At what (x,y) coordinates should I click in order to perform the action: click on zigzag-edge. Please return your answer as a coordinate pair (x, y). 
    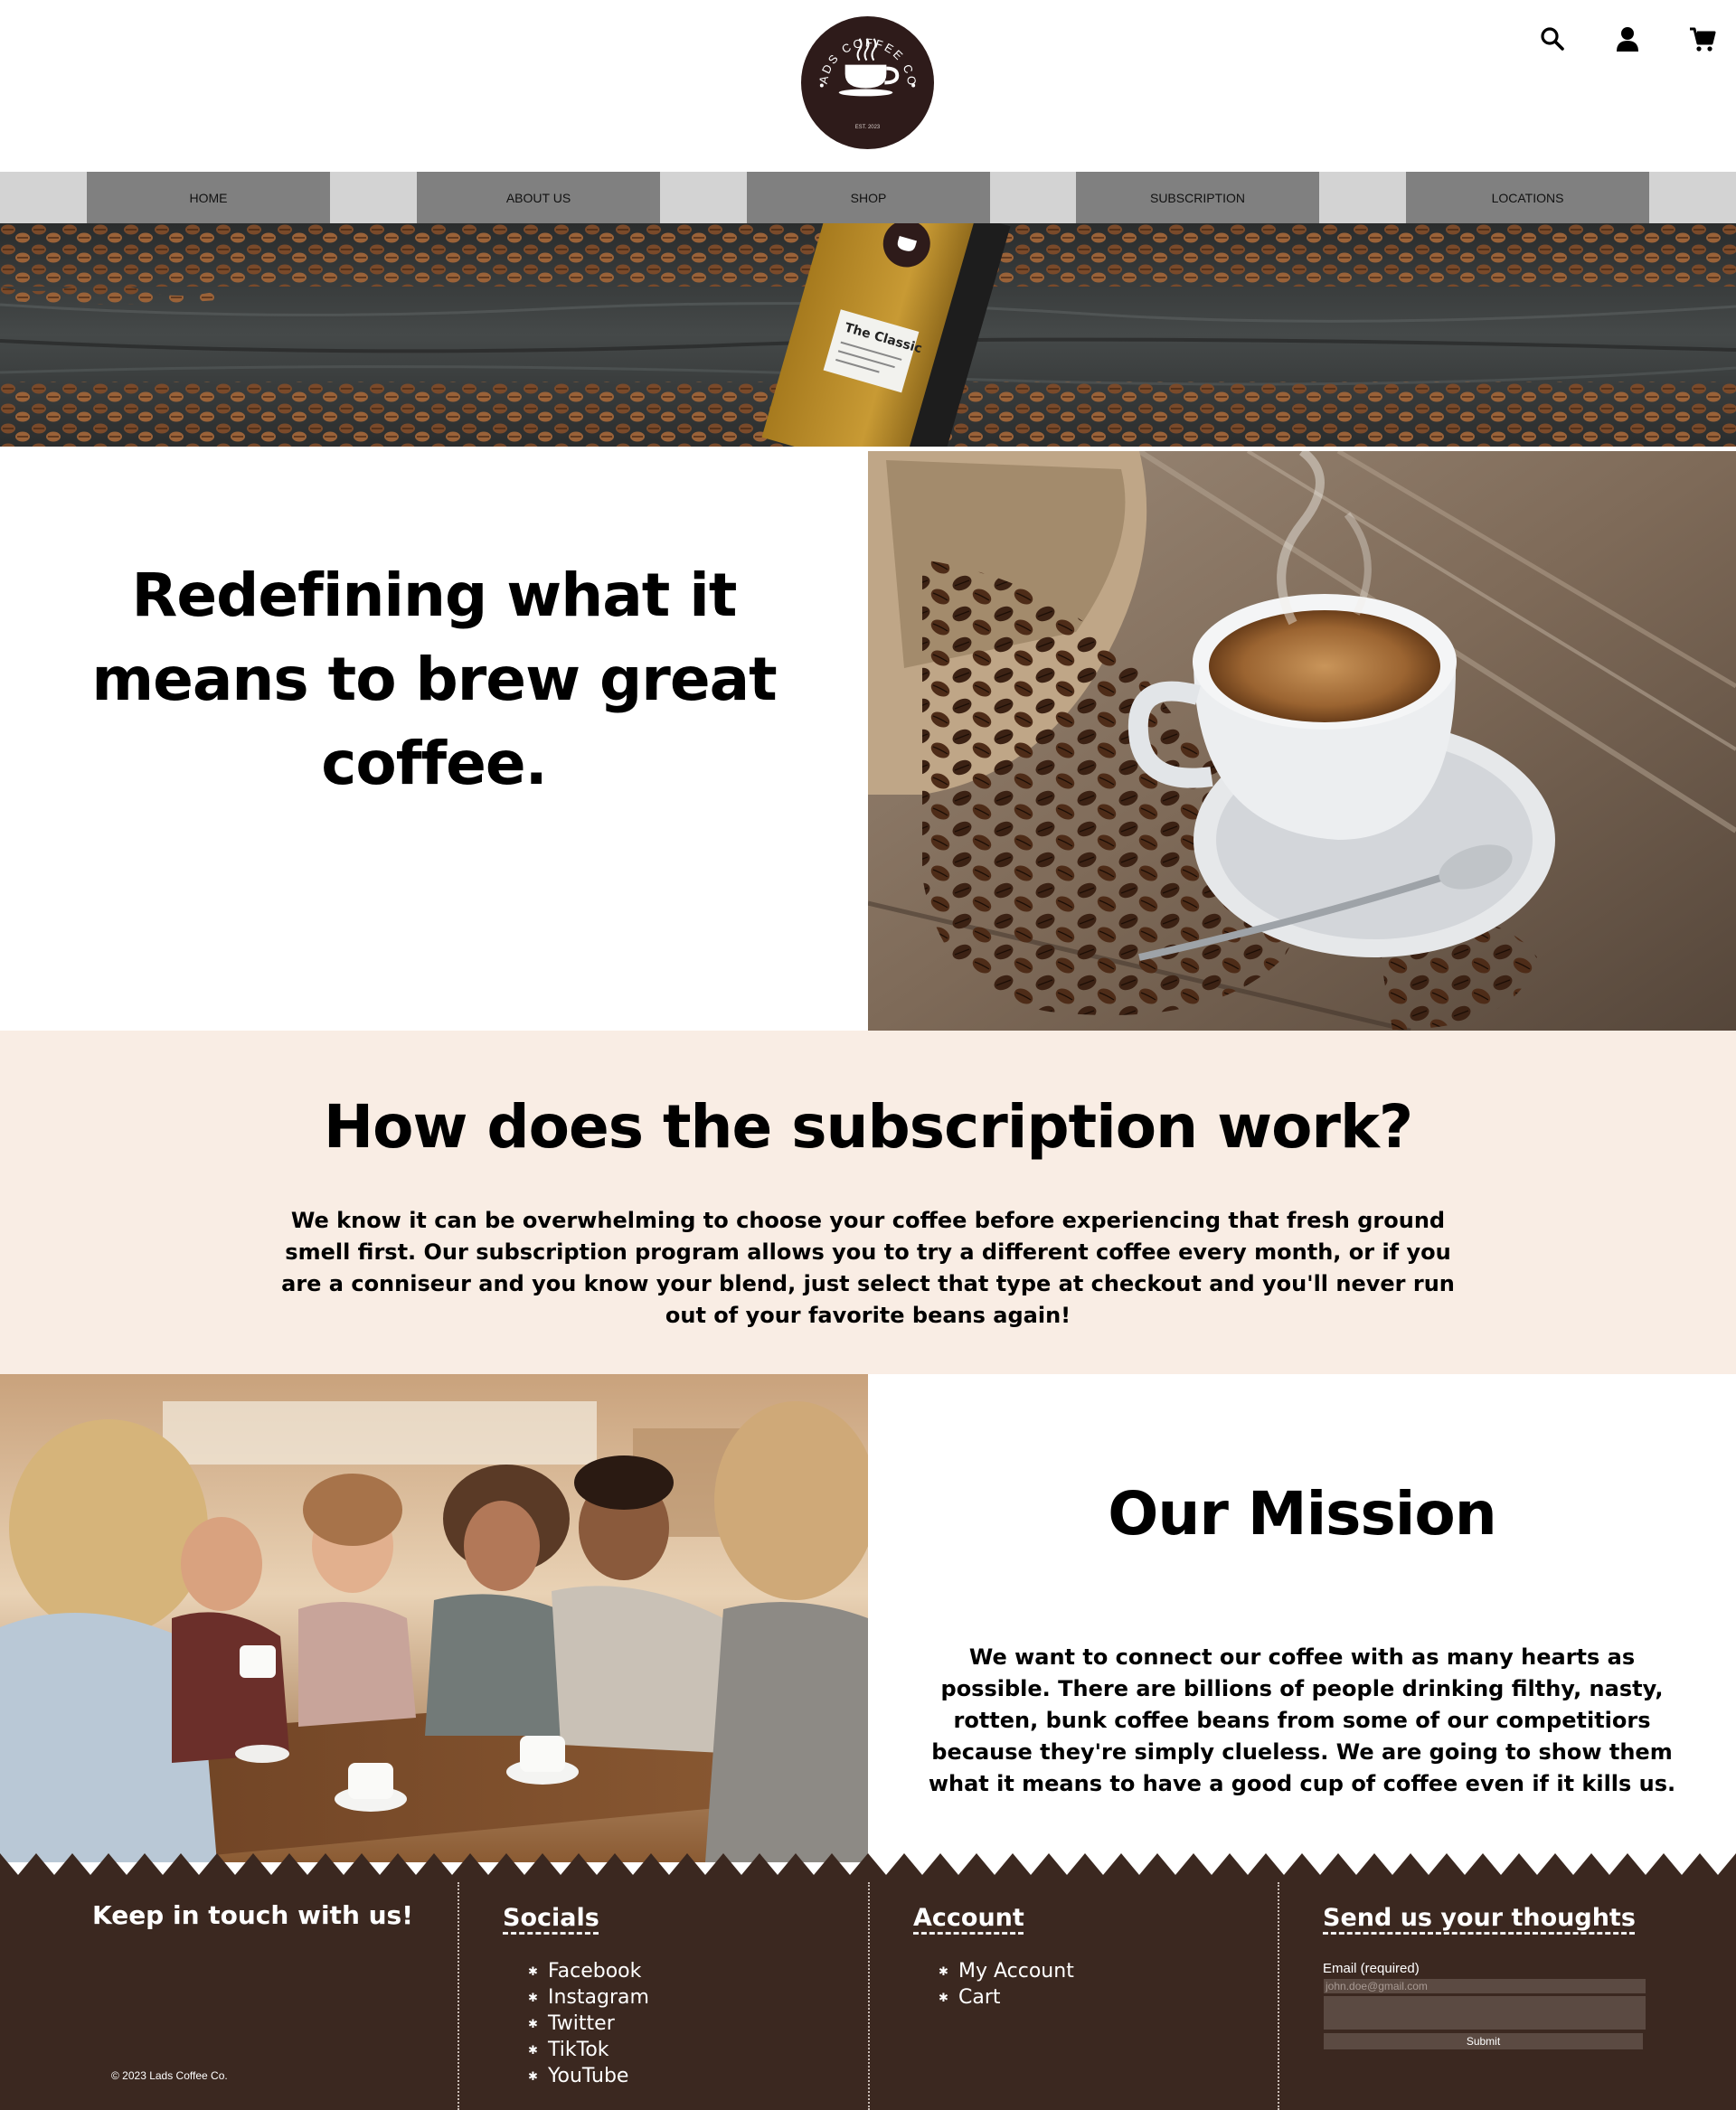
    Looking at the image, I should click on (868, 1867).